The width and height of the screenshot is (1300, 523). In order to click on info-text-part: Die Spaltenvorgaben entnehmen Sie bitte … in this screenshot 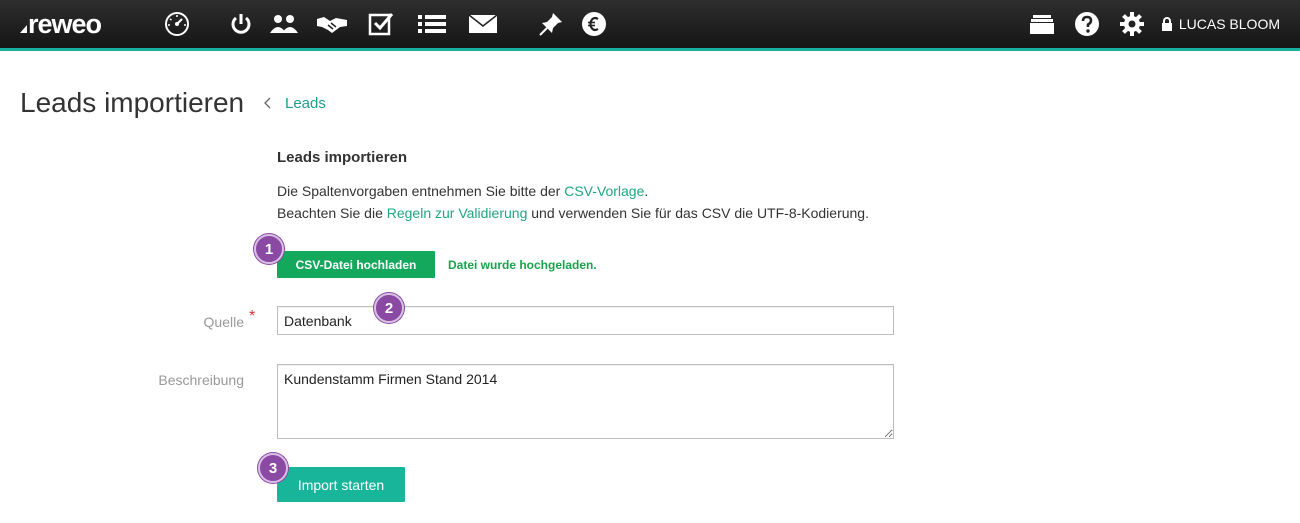, I will do `click(421, 191)`.